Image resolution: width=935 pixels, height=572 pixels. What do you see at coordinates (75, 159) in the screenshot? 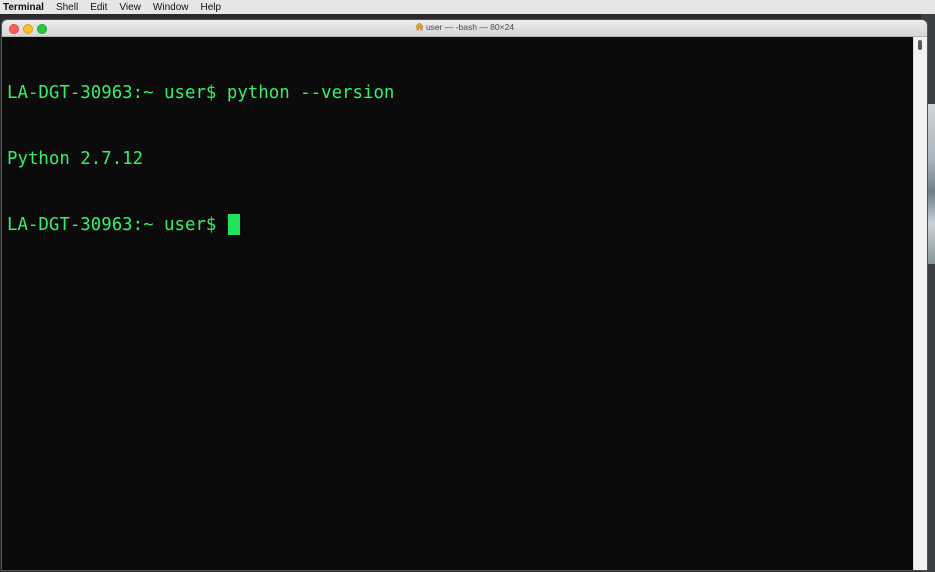
I see `terminal-line-output: Python 2.7.12` at bounding box center [75, 159].